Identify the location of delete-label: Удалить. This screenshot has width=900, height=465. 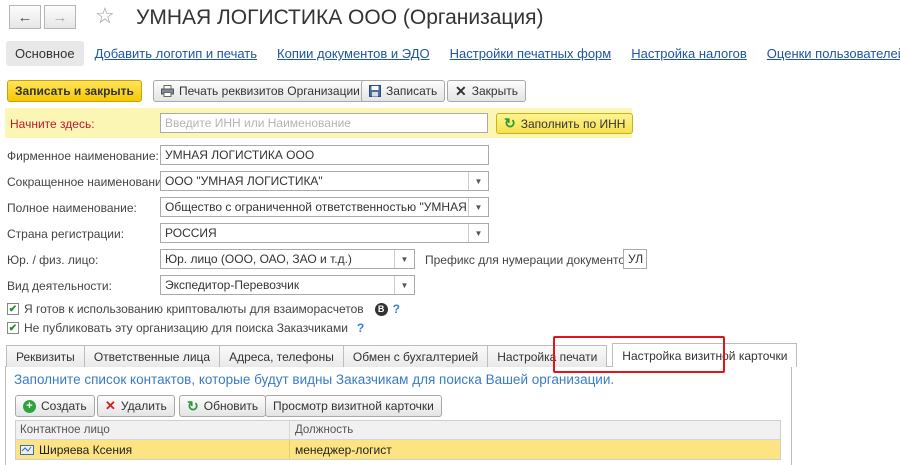
(143, 406).